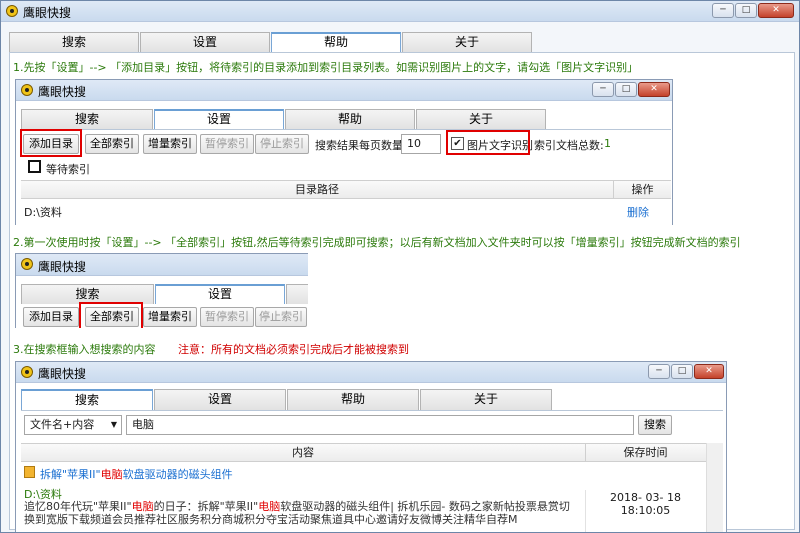 The width and height of the screenshot is (800, 533). I want to click on main-titlebar: 鹰眼快搜 ─ □ ✕, so click(400, 11).